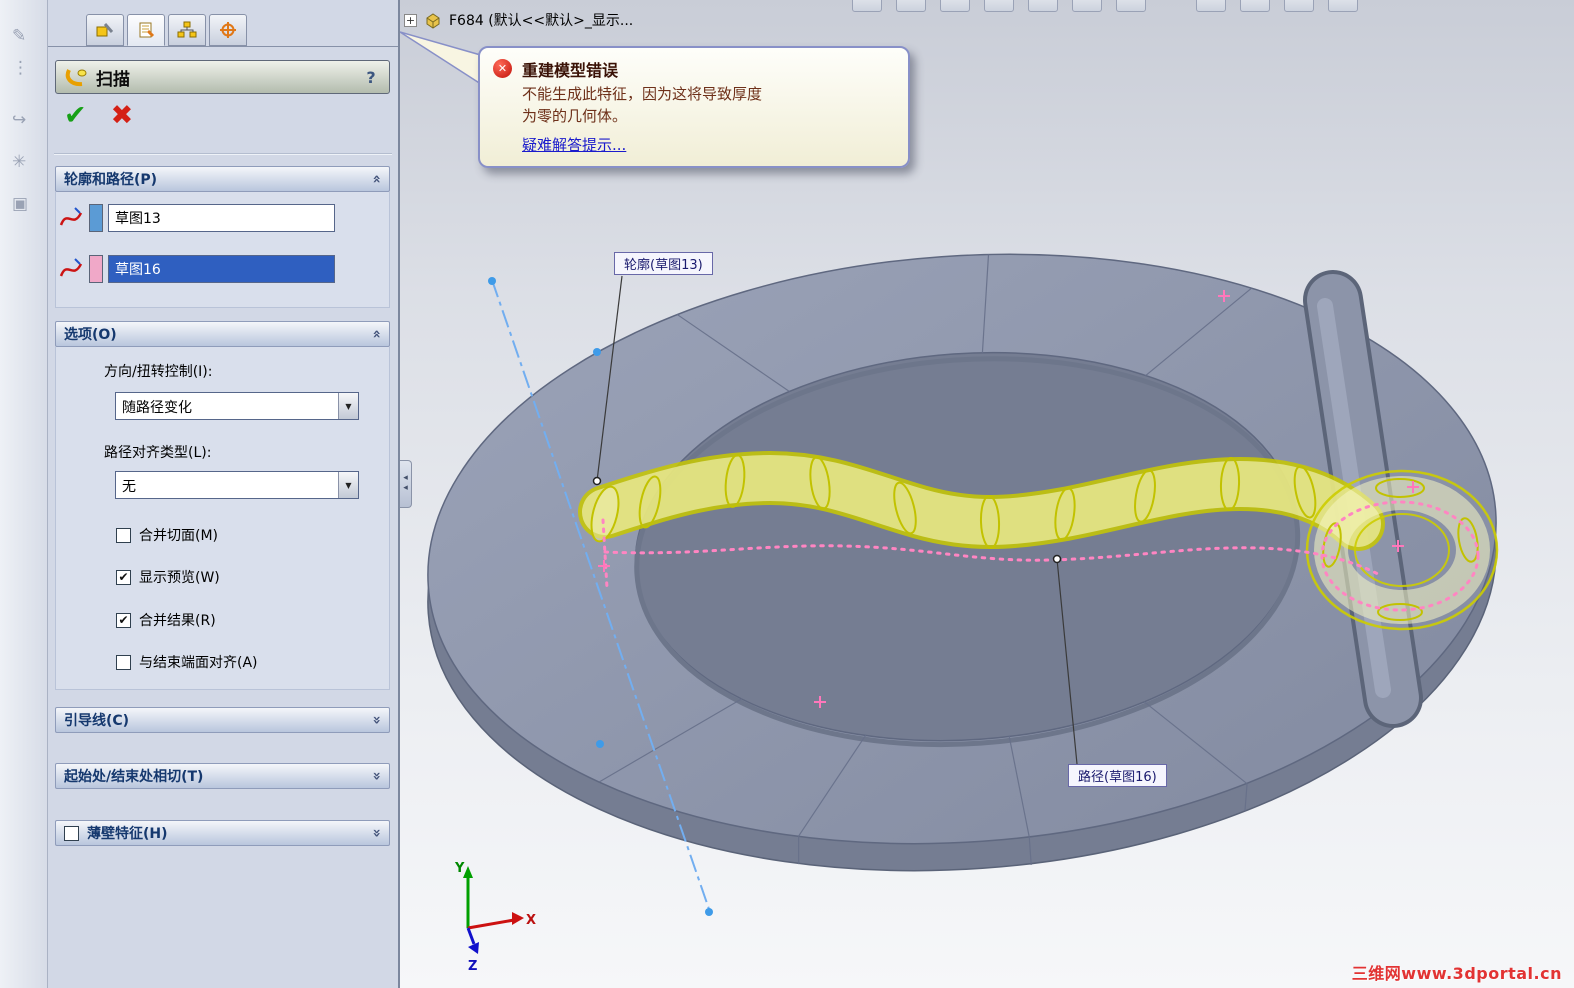  Describe the element at coordinates (237, 406) in the screenshot. I see `orientation-twist-combo: 随路径变化 ▼` at that location.